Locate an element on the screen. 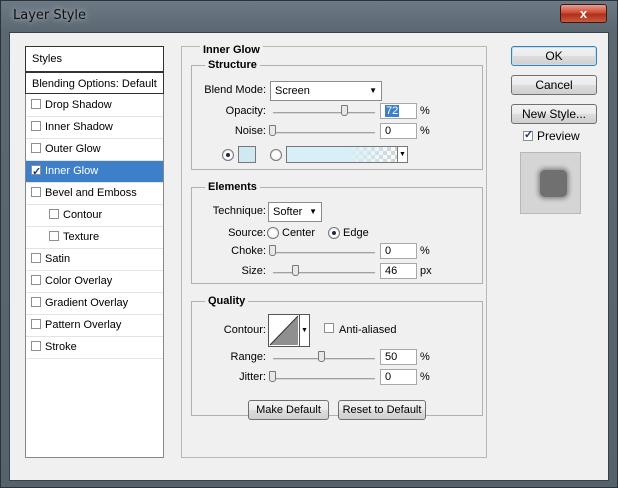 The width and height of the screenshot is (618, 488). quality-title: Quality is located at coordinates (227, 301).